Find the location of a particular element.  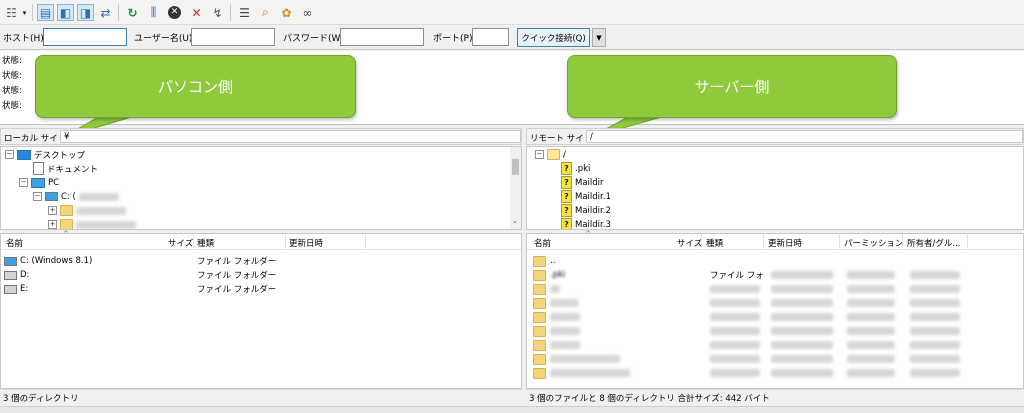

local-path-bar: ローカル サイト: ¥ is located at coordinates (261, 136).